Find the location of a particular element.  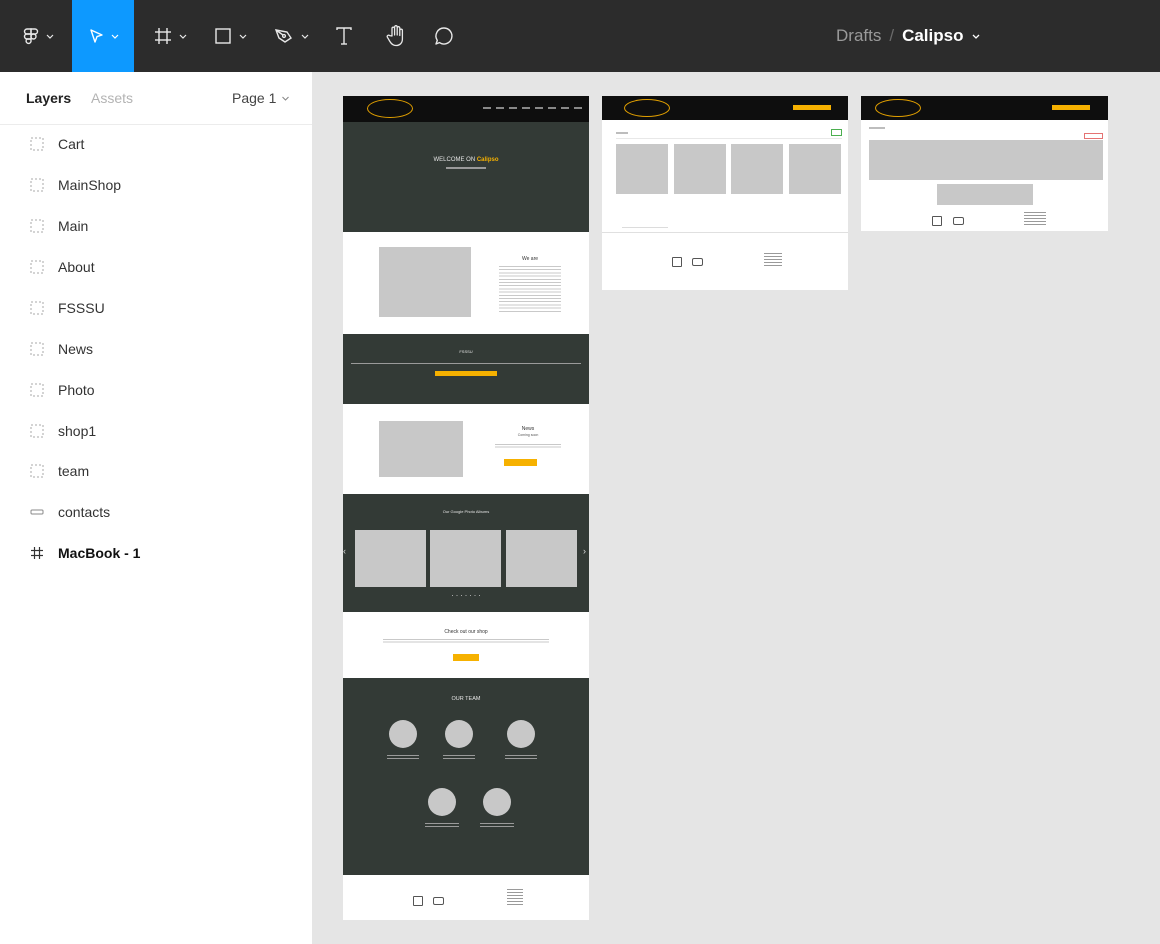

shop-button is located at coordinates (466, 657).